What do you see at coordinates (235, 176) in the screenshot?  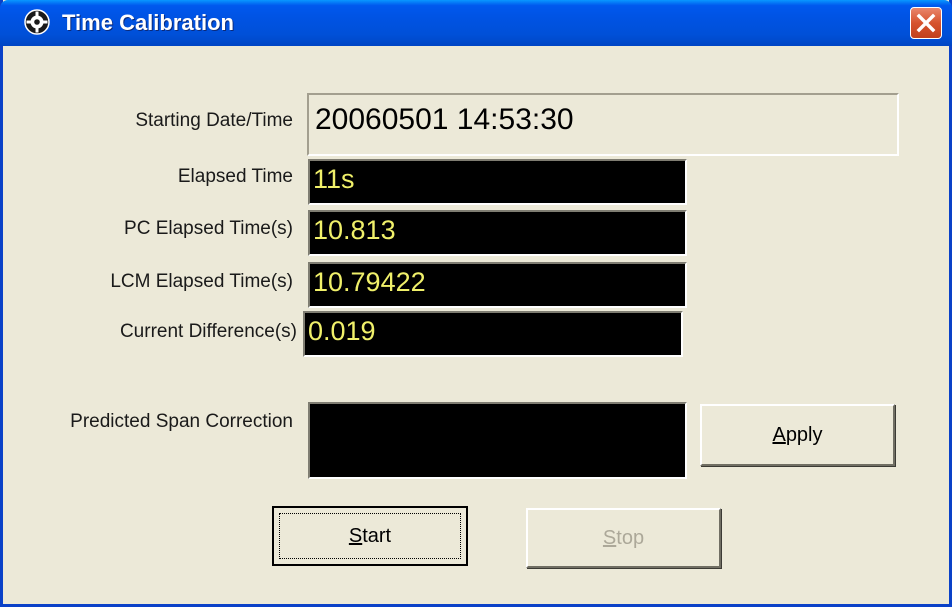 I see `elapsed-time-label: Elapsed Time` at bounding box center [235, 176].